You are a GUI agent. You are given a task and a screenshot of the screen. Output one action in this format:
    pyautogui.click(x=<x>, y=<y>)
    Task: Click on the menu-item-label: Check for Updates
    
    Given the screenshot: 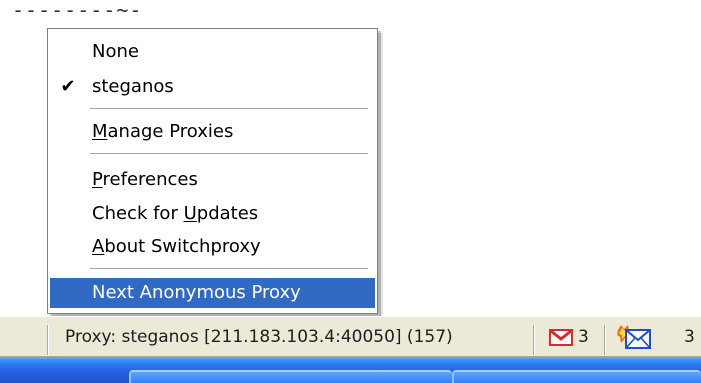 What is the action you would take?
    pyautogui.click(x=175, y=213)
    